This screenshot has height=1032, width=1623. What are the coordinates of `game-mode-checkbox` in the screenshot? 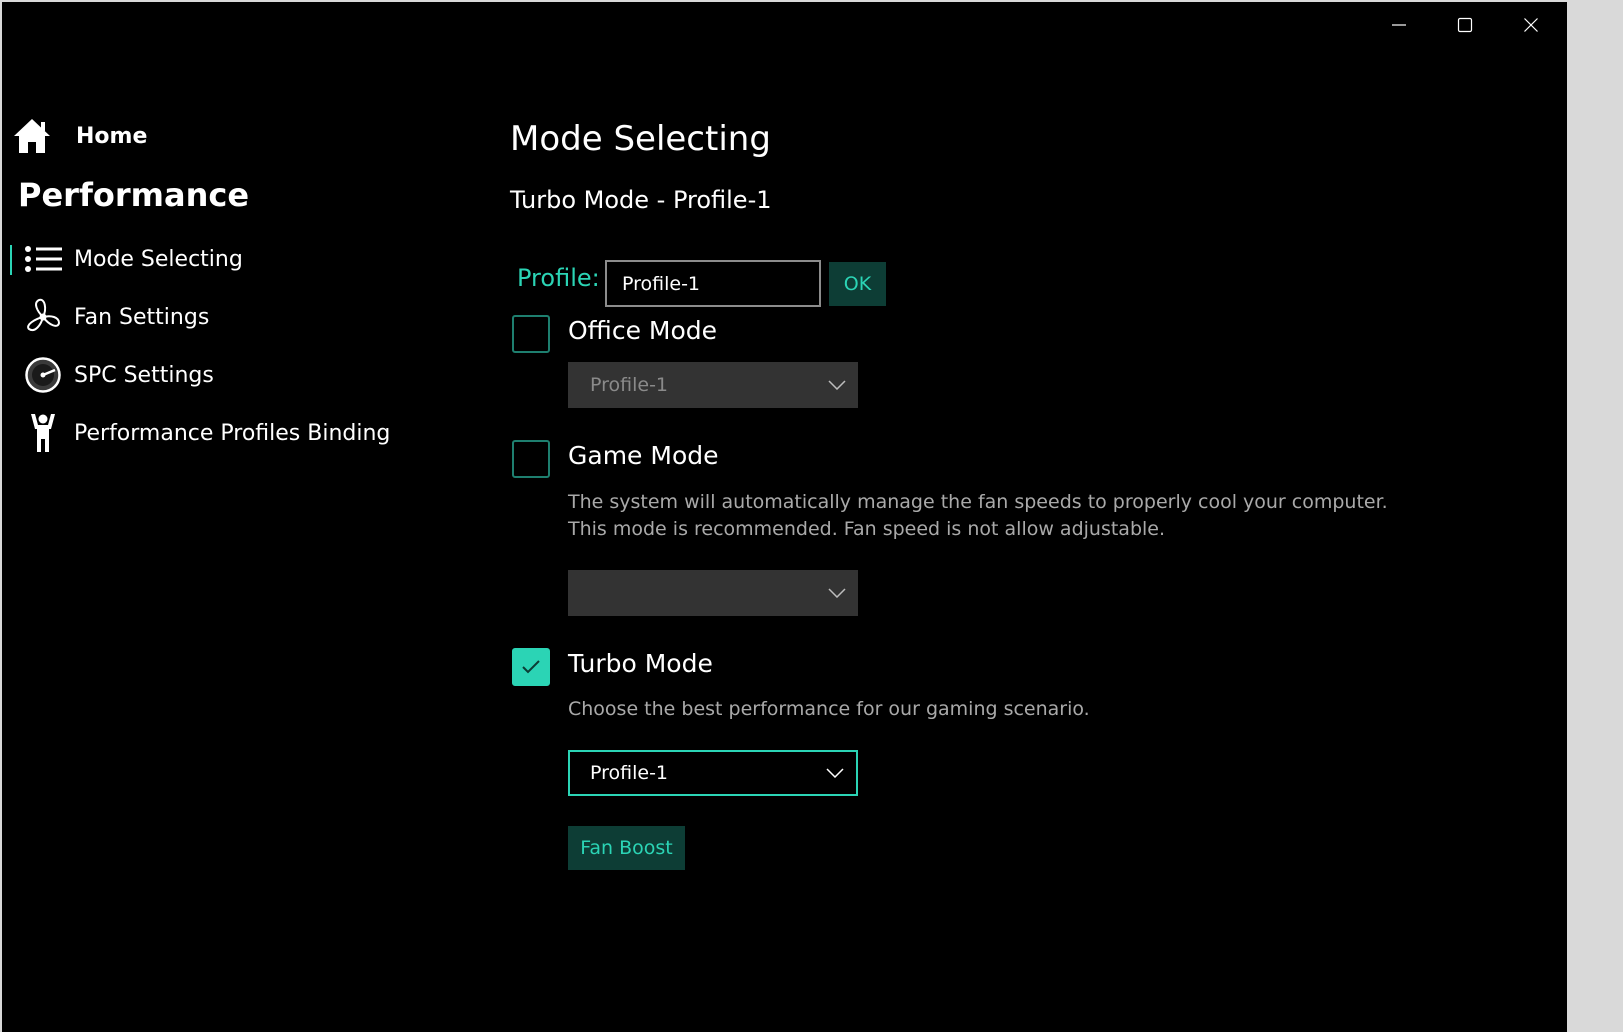 It's located at (531, 459).